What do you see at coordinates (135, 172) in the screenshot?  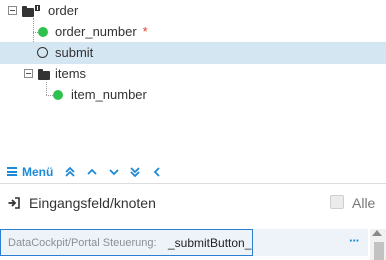 I see `double-chevron-down-icon` at bounding box center [135, 172].